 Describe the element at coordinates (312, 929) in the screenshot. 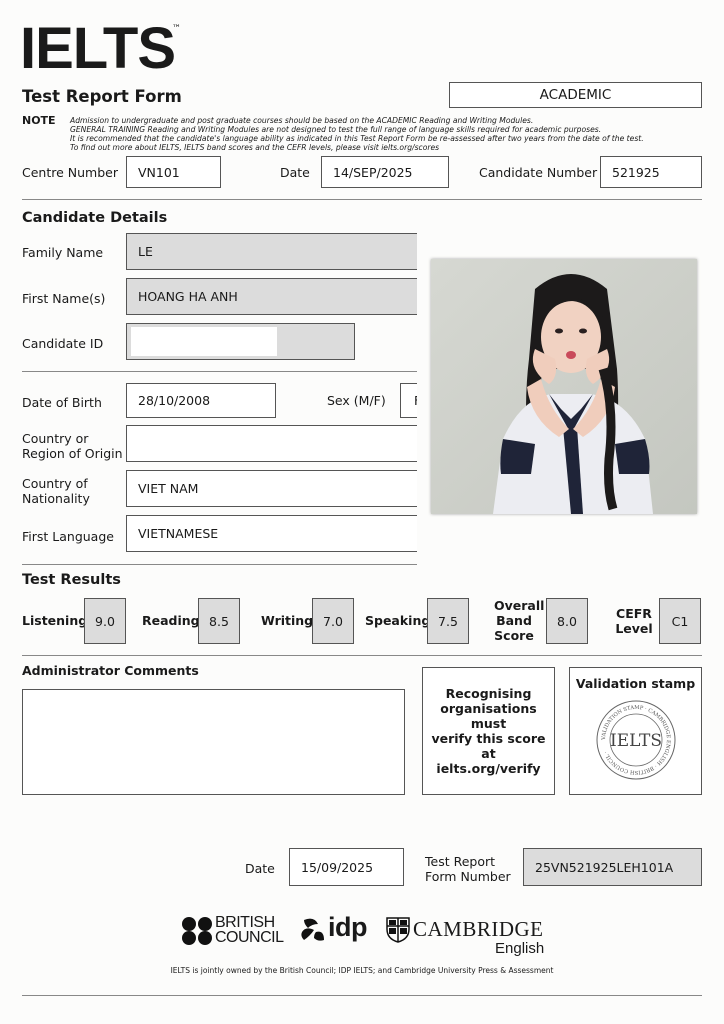

I see `idp-swirl-icon` at that location.